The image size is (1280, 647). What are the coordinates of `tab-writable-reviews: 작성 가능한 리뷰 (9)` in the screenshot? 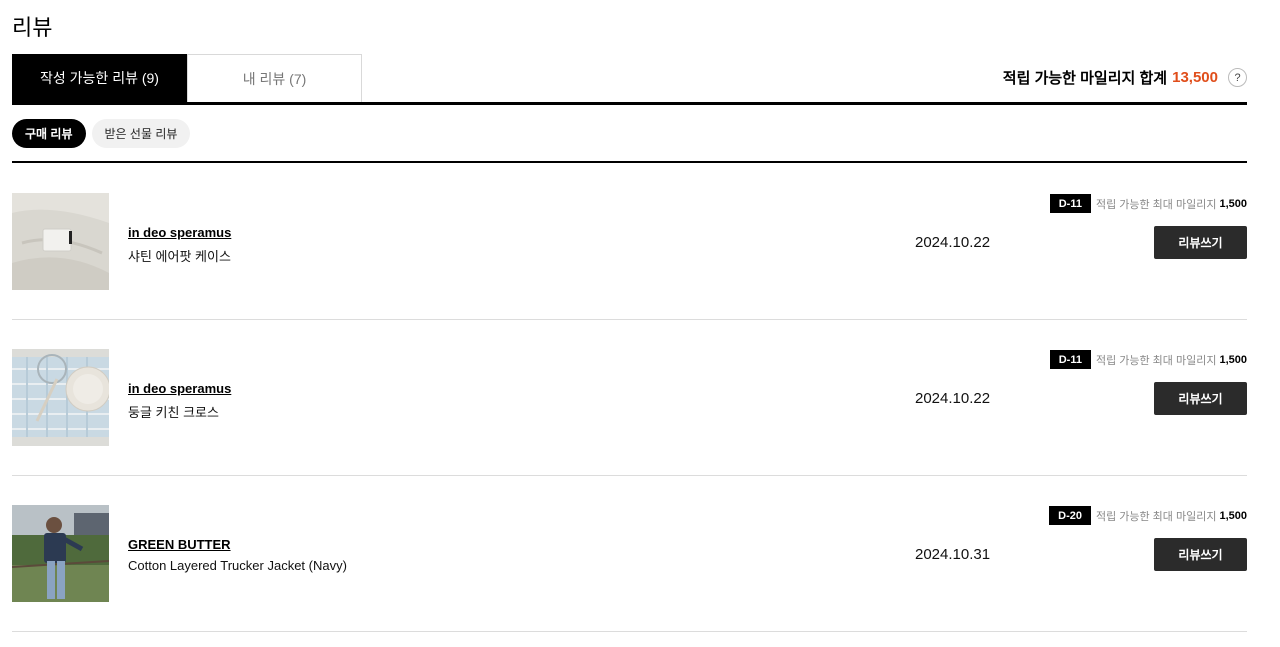 It's located at (99, 78).